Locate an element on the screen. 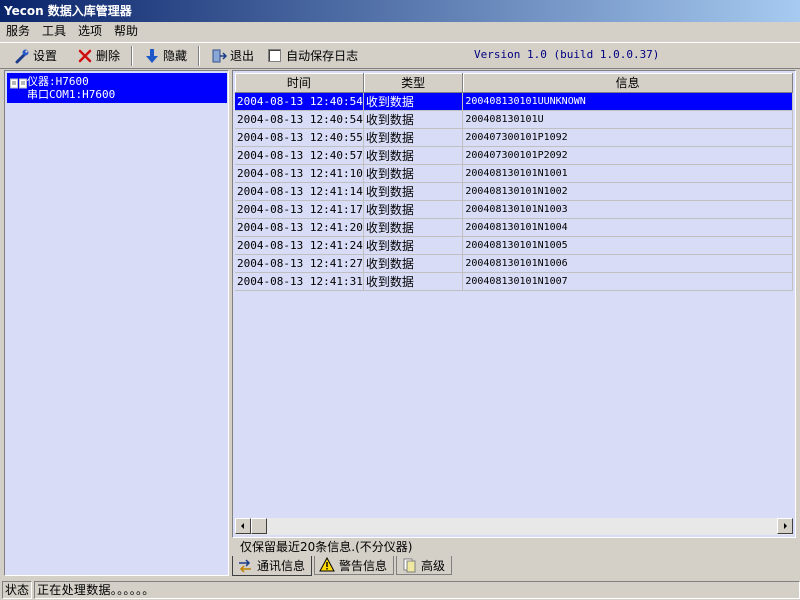 The image size is (800, 600). menu-help: 帮助 is located at coordinates (126, 31).